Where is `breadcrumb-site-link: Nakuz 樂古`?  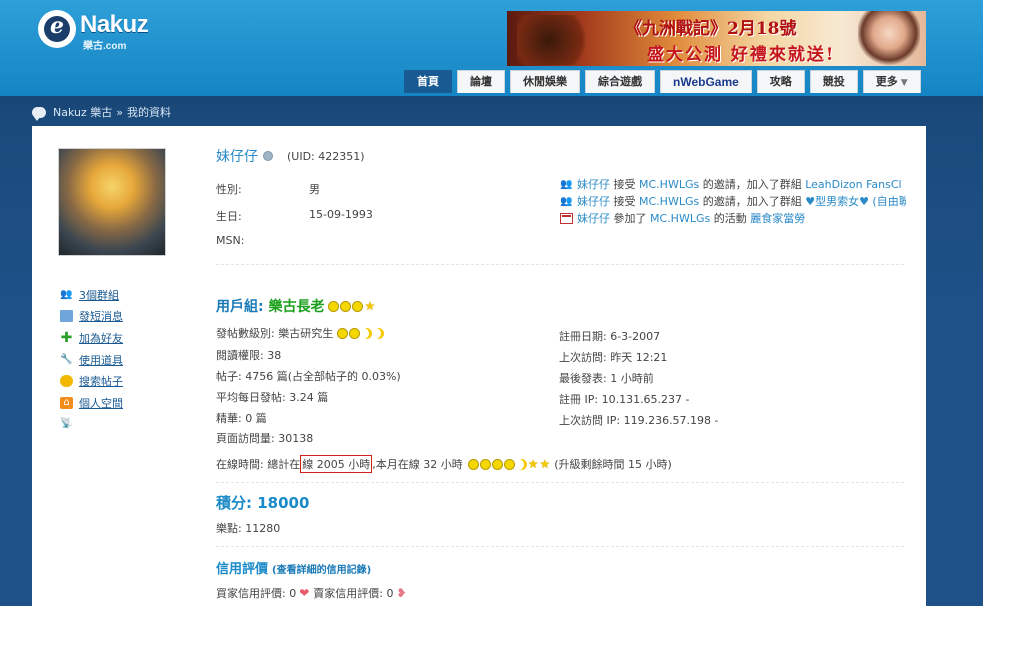
breadcrumb-site-link: Nakuz 樂古 is located at coordinates (82, 112).